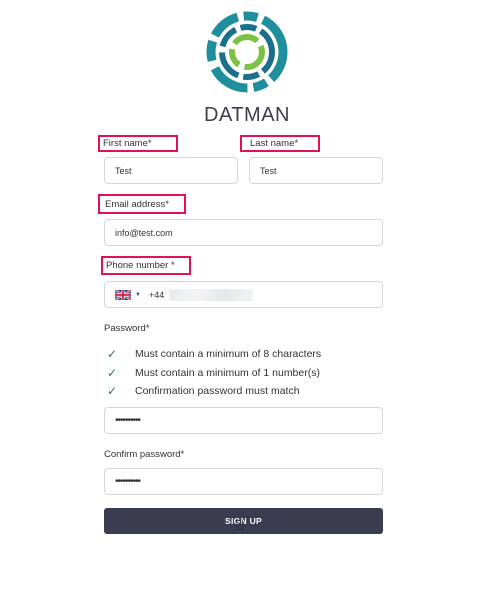 This screenshot has width=490, height=616. I want to click on confirm-password-label: Confirm password*, so click(144, 454).